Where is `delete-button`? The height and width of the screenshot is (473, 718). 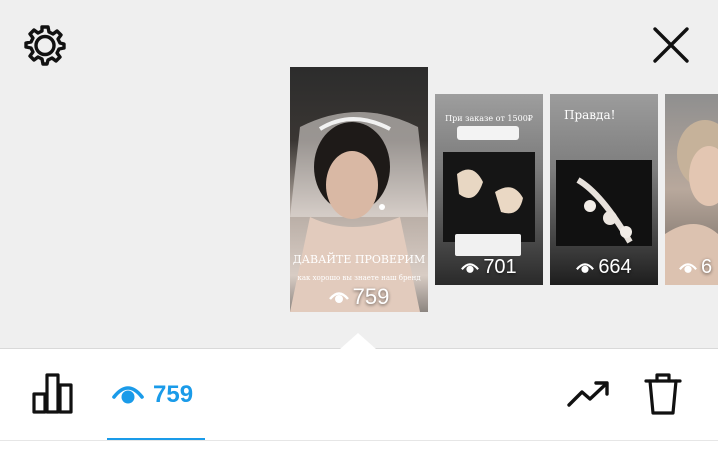 delete-button is located at coordinates (663, 396).